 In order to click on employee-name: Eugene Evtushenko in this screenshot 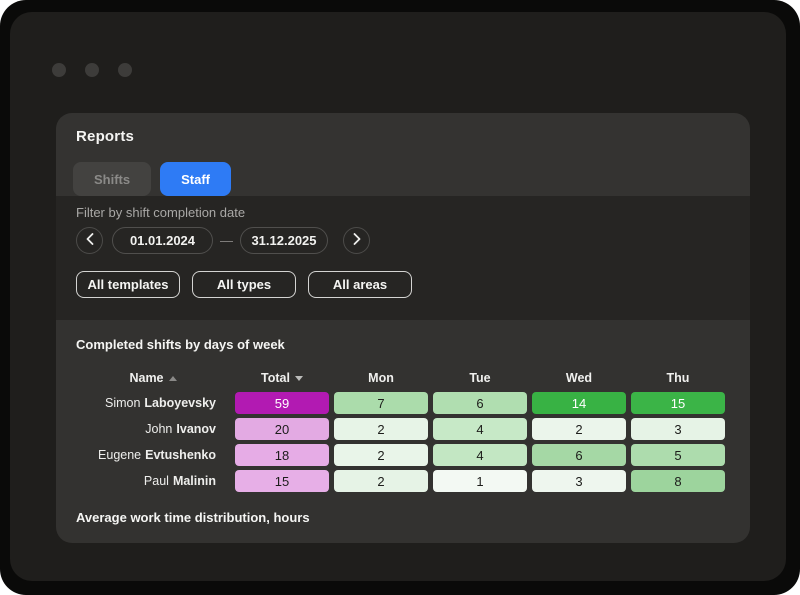, I will do `click(157, 455)`.